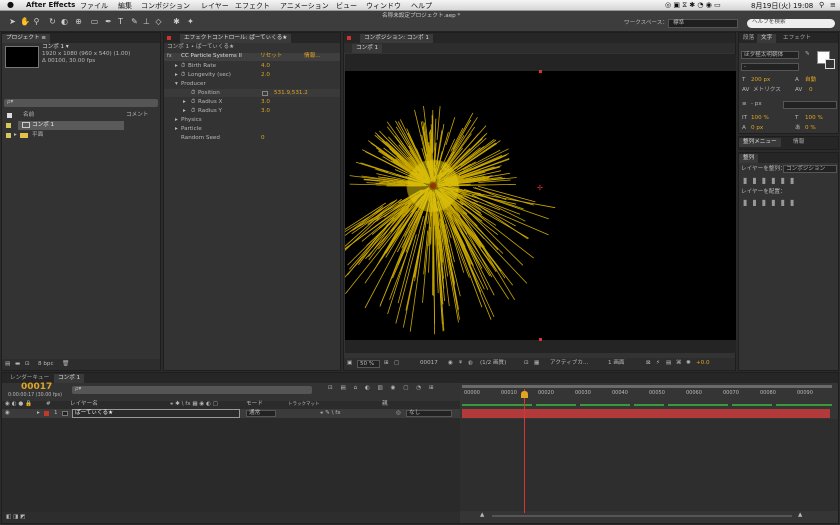 The height and width of the screenshot is (525, 840). I want to click on tab-effect-controls: エフェクトコントロール: ぱーてぃくる★, so click(236, 38).